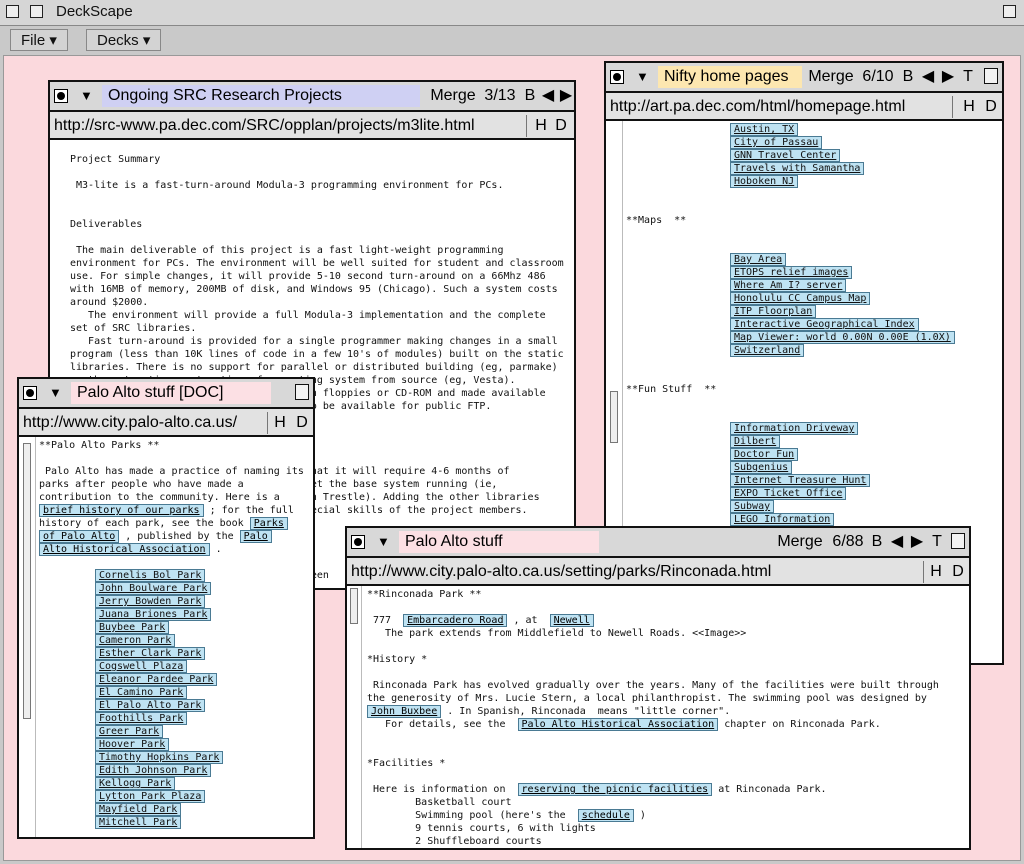  What do you see at coordinates (800, 480) in the screenshot?
I see `link: Internet Treasure Hunt` at bounding box center [800, 480].